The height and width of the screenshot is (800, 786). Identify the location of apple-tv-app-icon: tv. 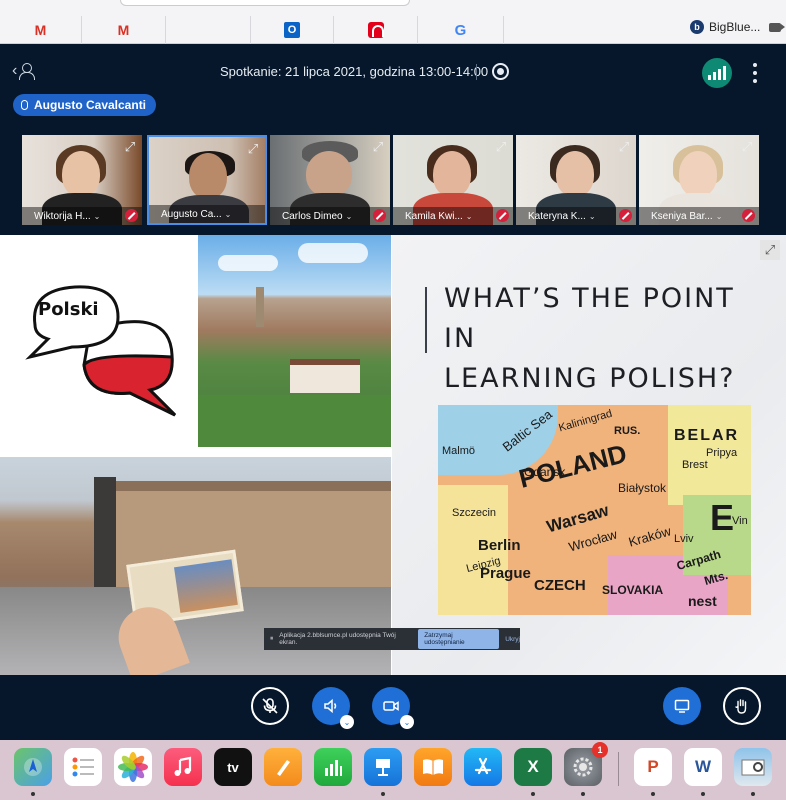
(233, 767).